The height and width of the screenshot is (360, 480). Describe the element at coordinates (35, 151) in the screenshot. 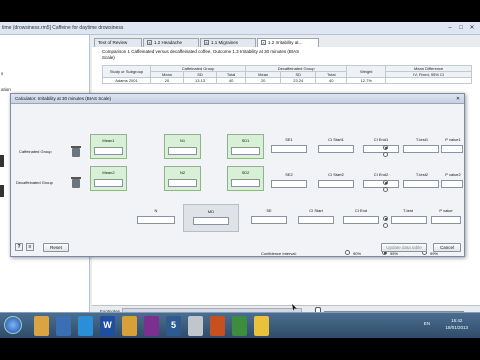

I see `caffeinated-group-label: Caffeinated Group` at that location.